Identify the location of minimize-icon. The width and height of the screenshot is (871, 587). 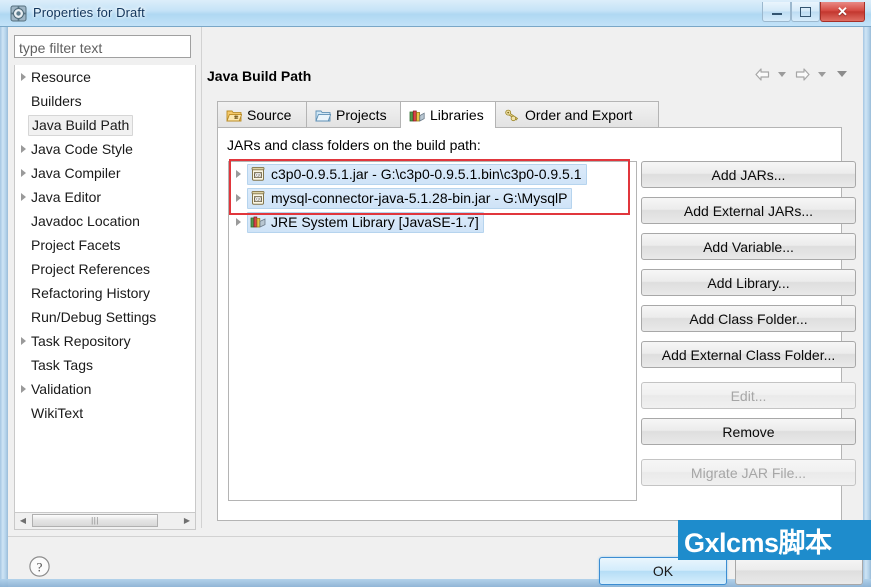
(776, 11).